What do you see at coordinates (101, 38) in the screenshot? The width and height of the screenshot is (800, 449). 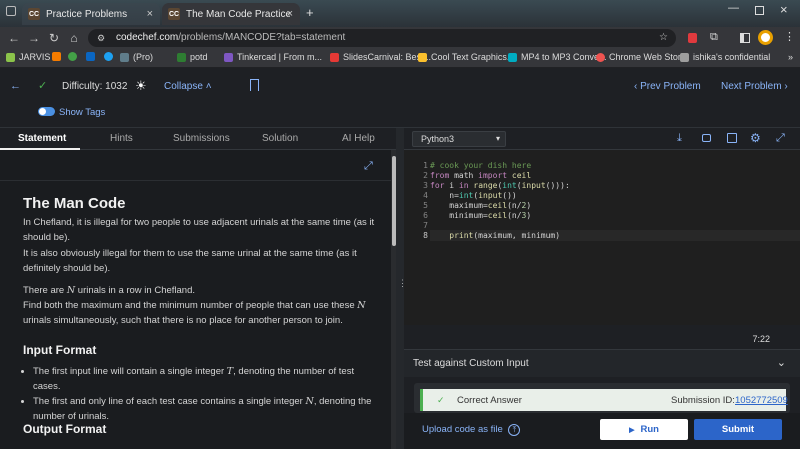 I see `site-info-icon: ⚙` at bounding box center [101, 38].